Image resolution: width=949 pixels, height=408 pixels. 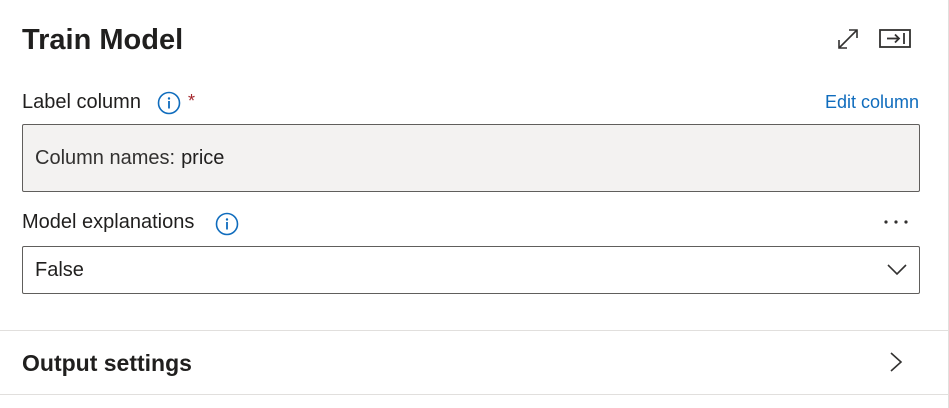 I want to click on column-names-value: price, so click(x=203, y=157).